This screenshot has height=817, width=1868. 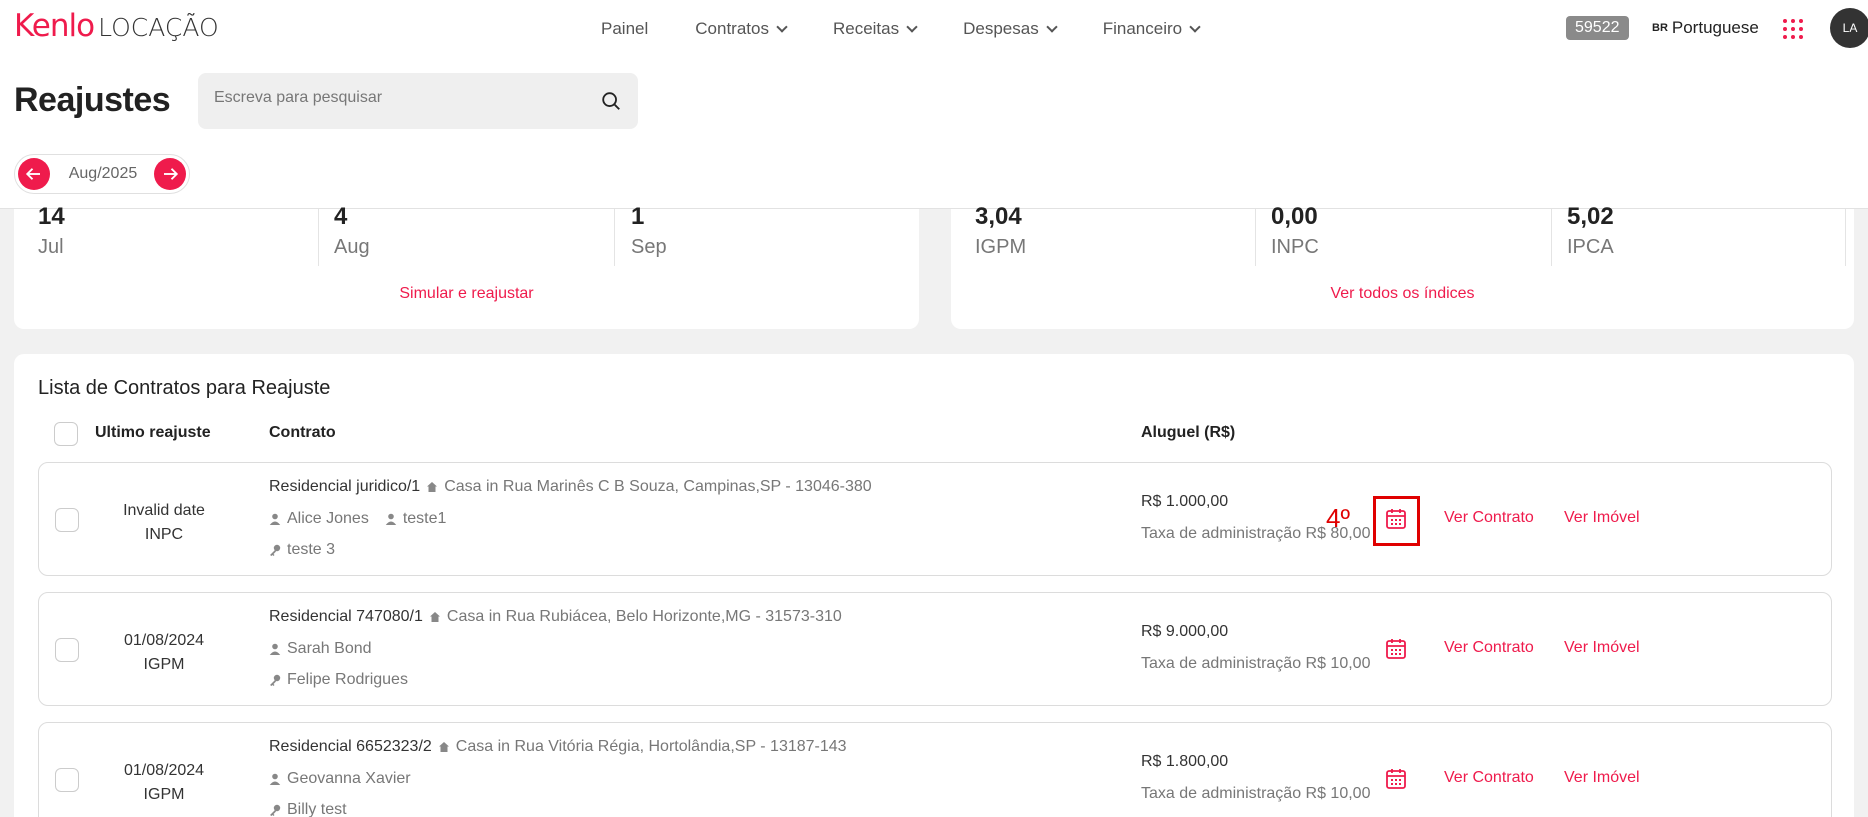 I want to click on stat-label: Jul, so click(x=51, y=247).